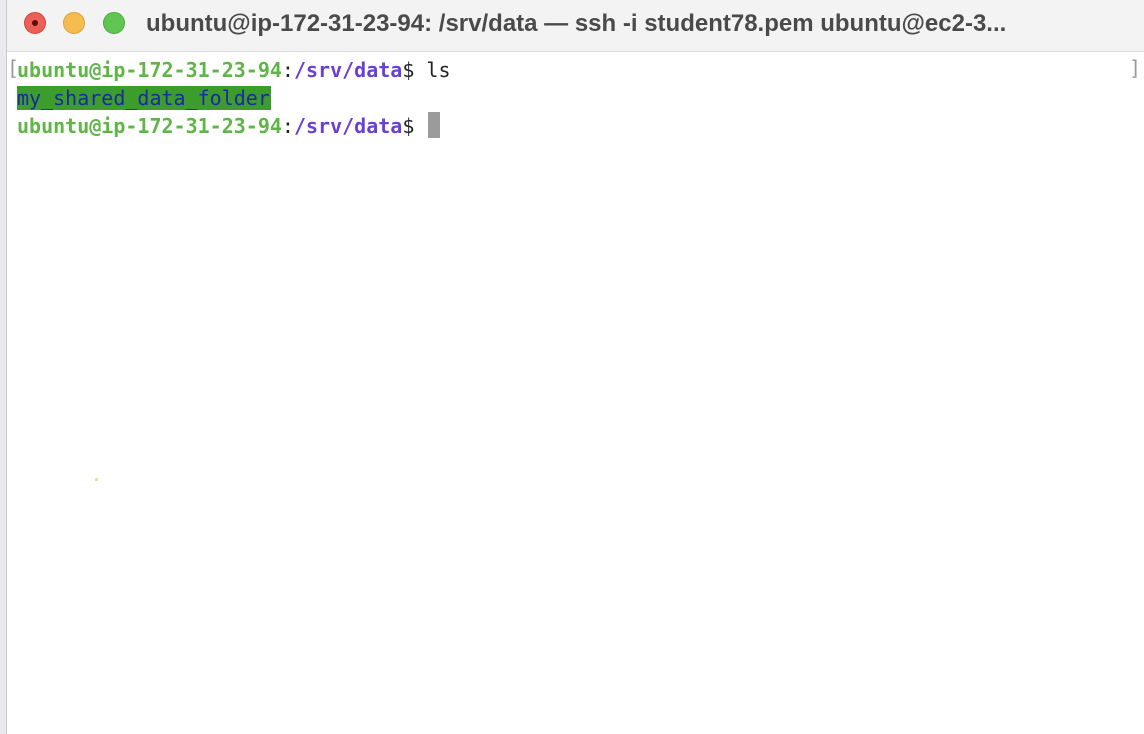  I want to click on terminal-line: ubuntu@ip-172-31-23-94:/srv/data$ ls, so click(234, 70).